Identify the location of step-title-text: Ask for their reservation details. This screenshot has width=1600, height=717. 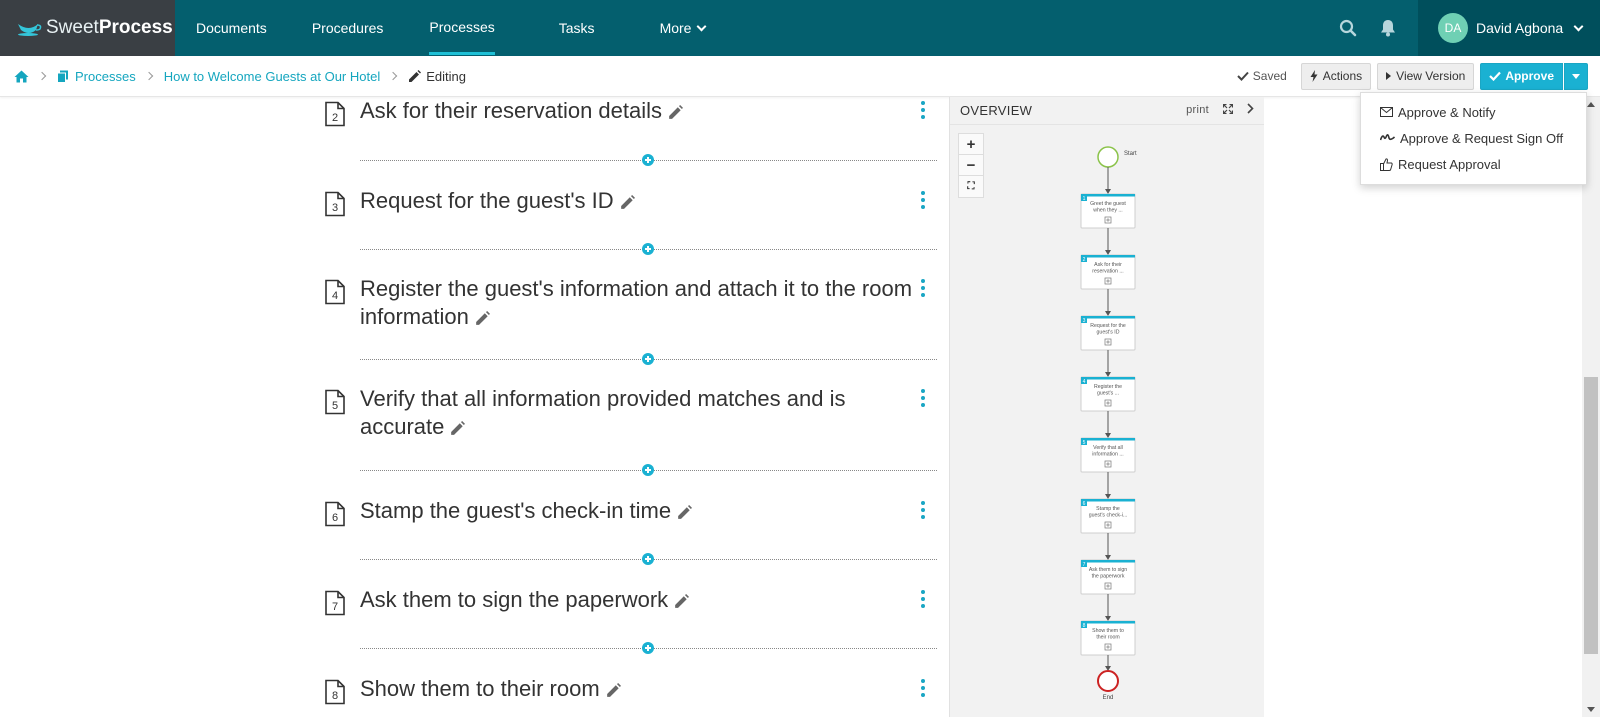
(511, 110).